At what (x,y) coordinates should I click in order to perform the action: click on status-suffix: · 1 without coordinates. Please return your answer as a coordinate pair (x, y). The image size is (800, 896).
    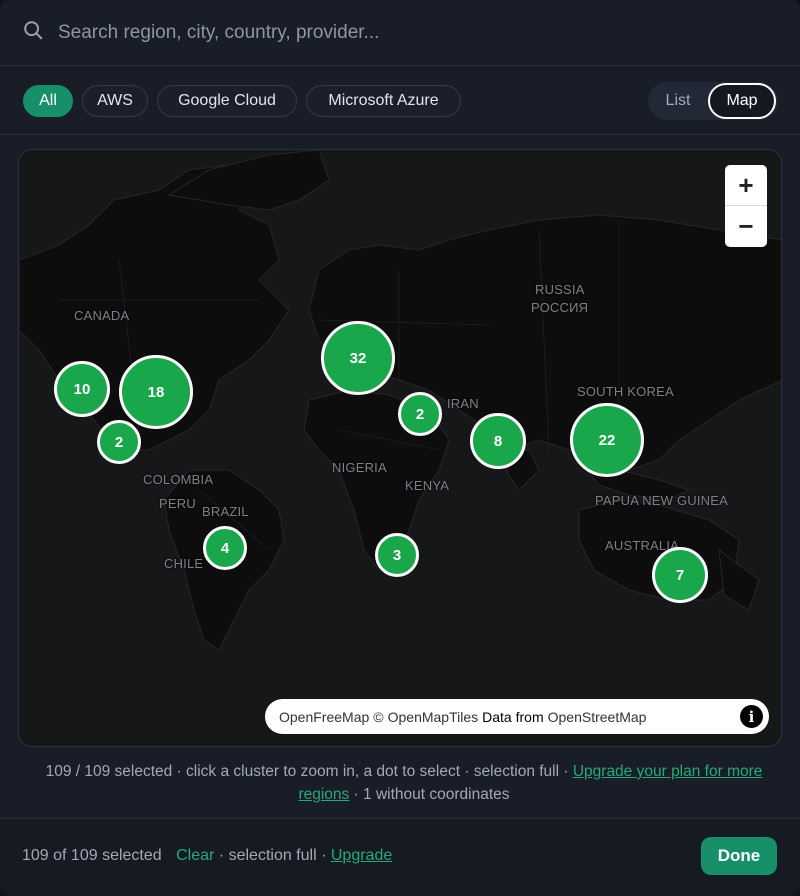
    Looking at the image, I should click on (429, 794).